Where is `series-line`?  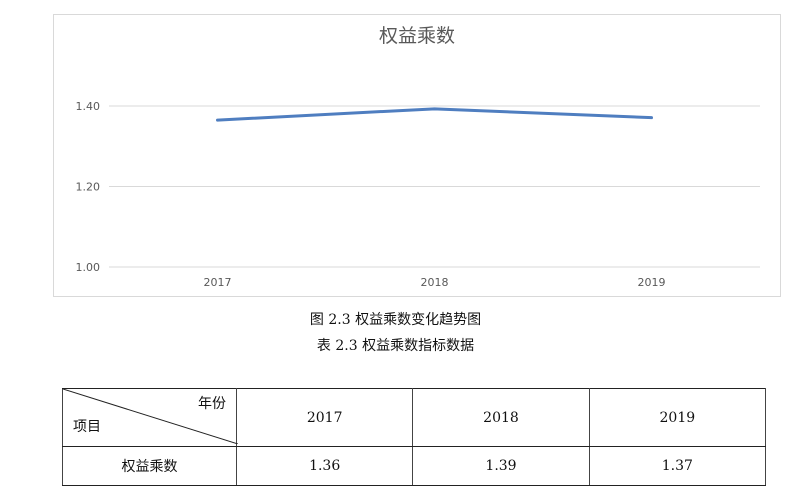 series-line is located at coordinates (435, 114).